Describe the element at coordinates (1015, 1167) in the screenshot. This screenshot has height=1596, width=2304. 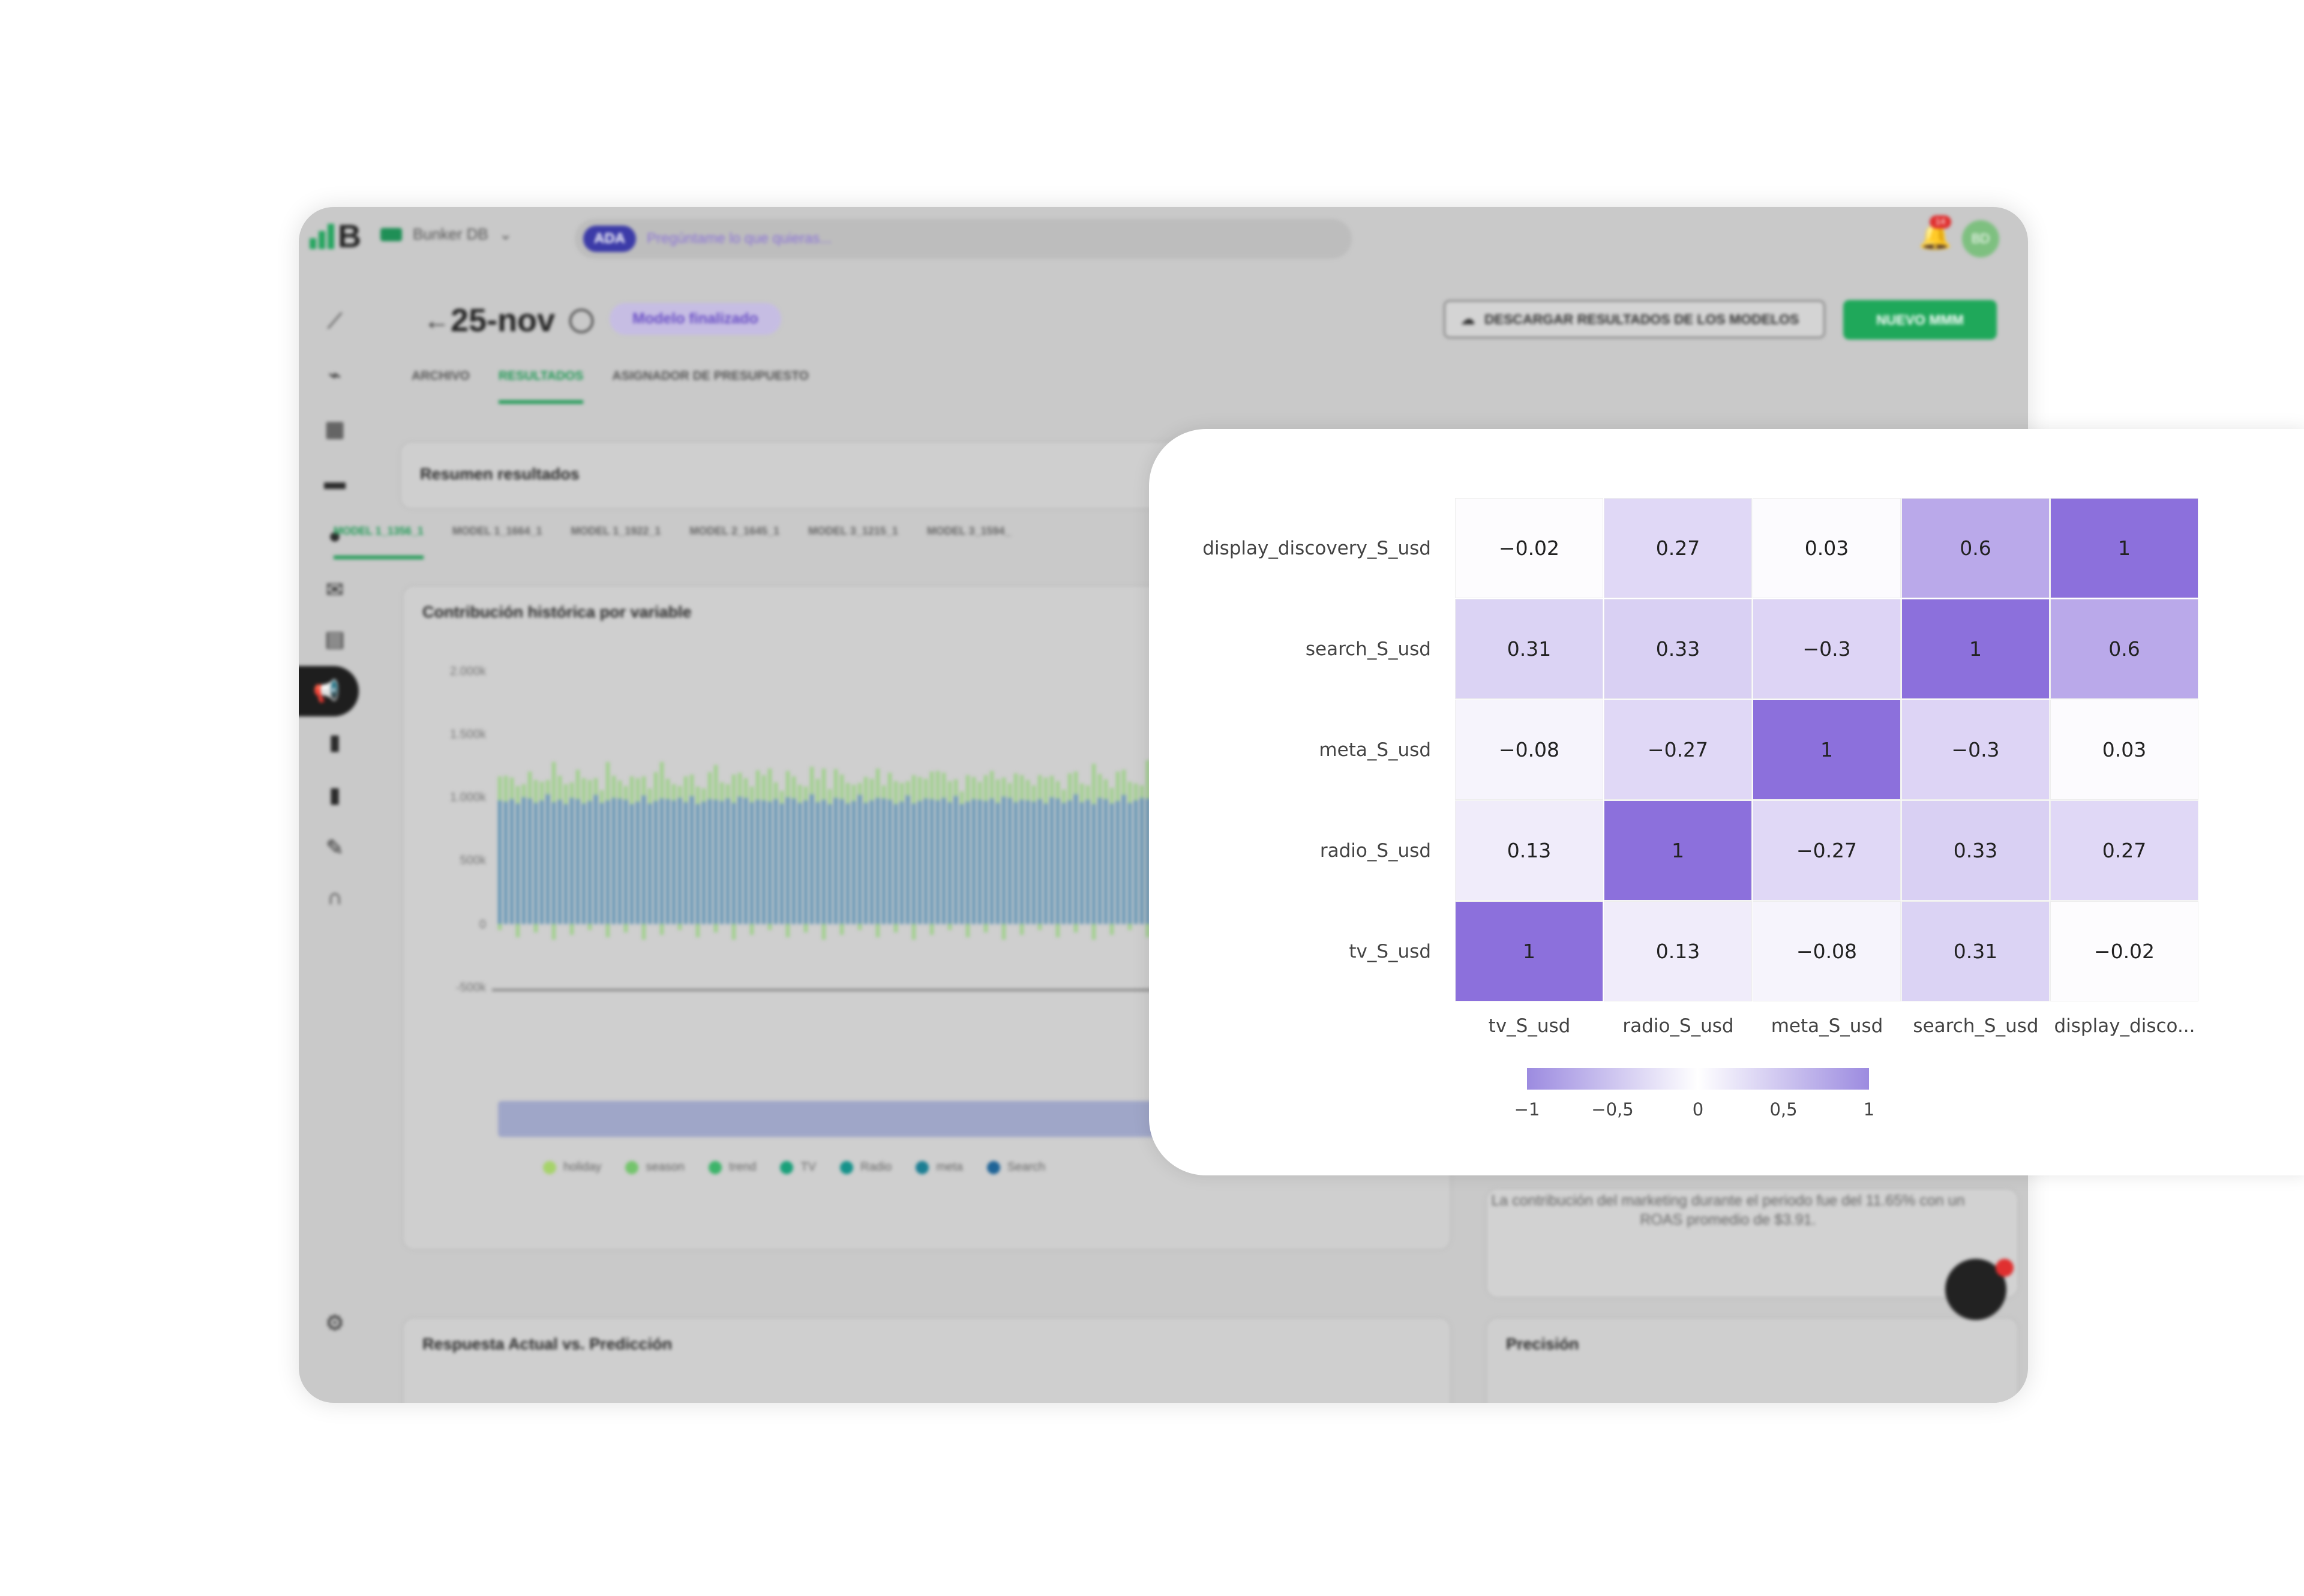
I see `legend-item: Search` at that location.